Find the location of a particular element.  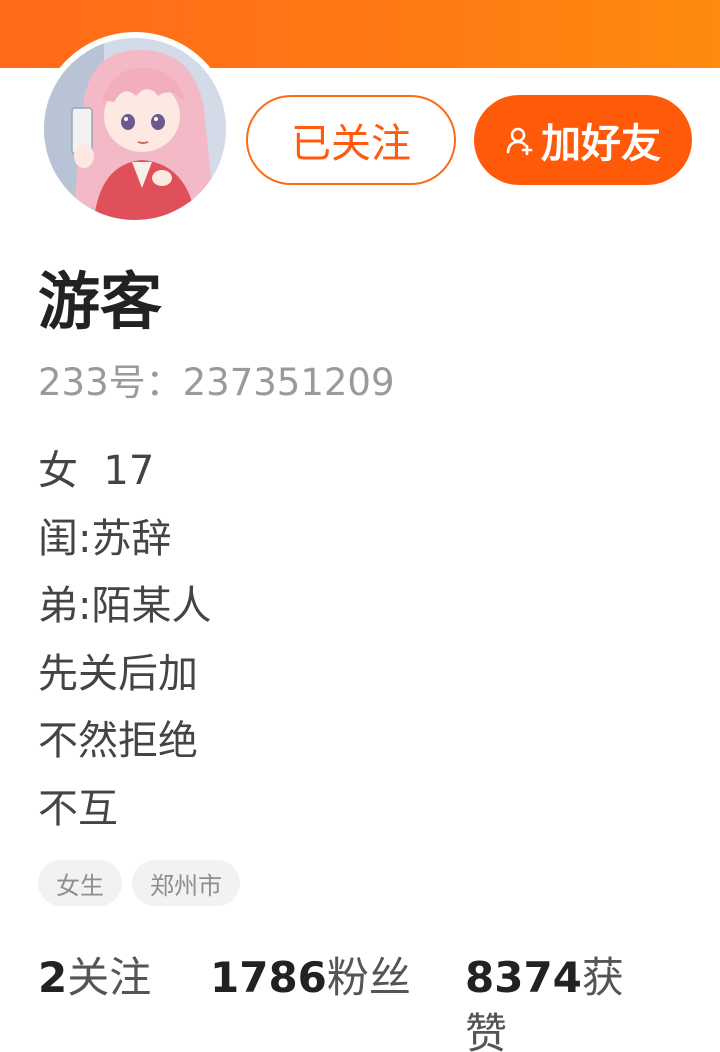

tag-gender: 女生 is located at coordinates (80, 883).